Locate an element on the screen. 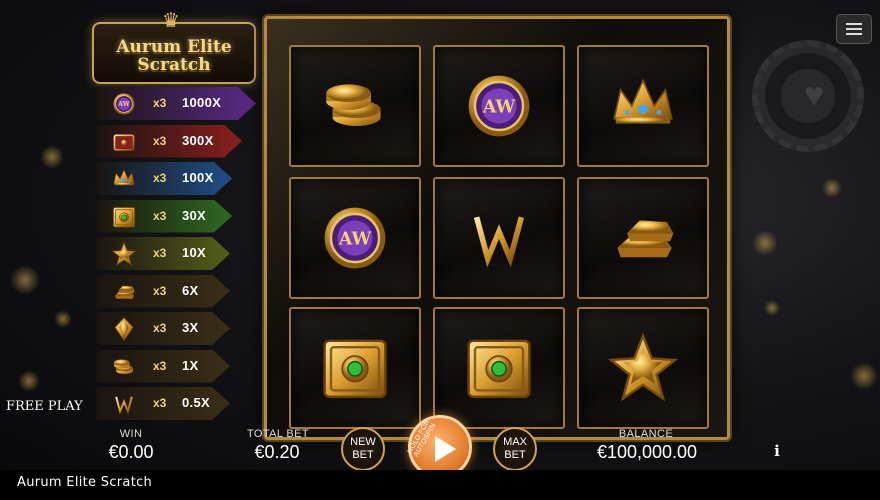 The image size is (880, 500). new-bet-label-line1: NEW is located at coordinates (363, 442).